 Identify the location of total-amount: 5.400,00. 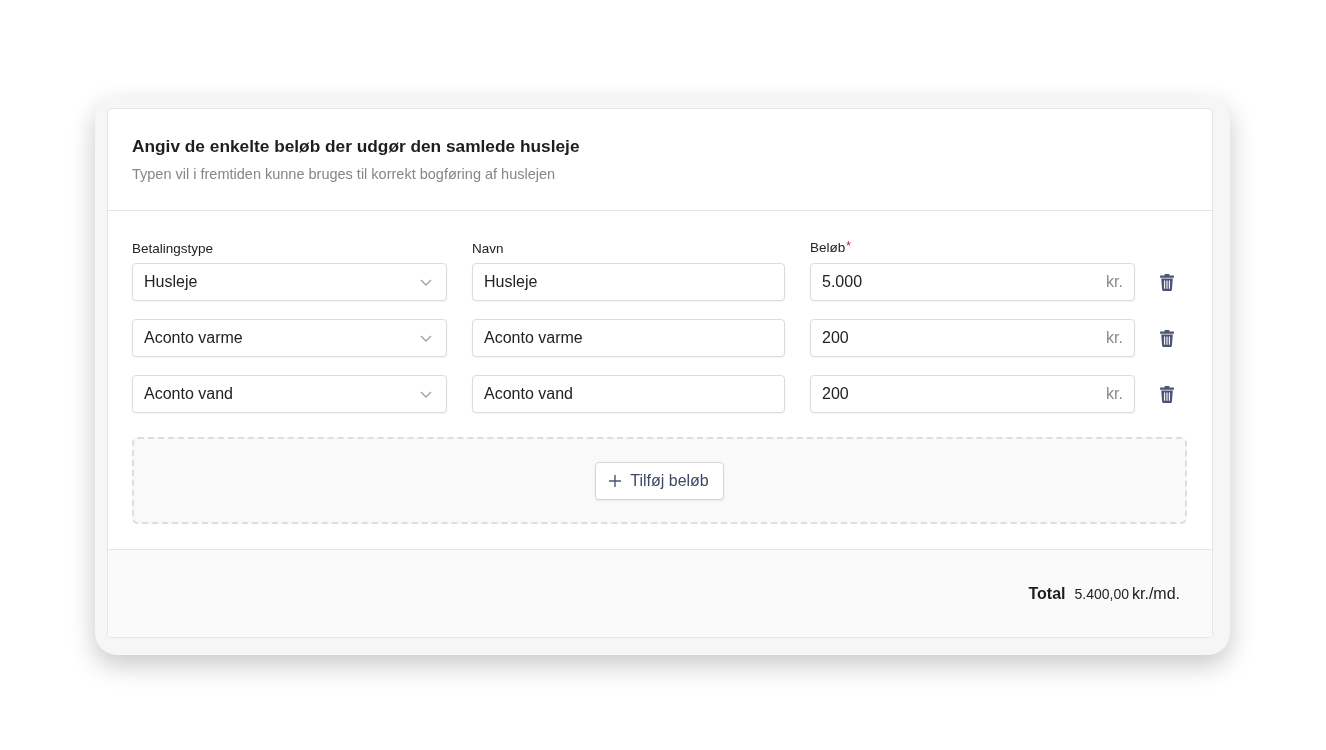
(1101, 593).